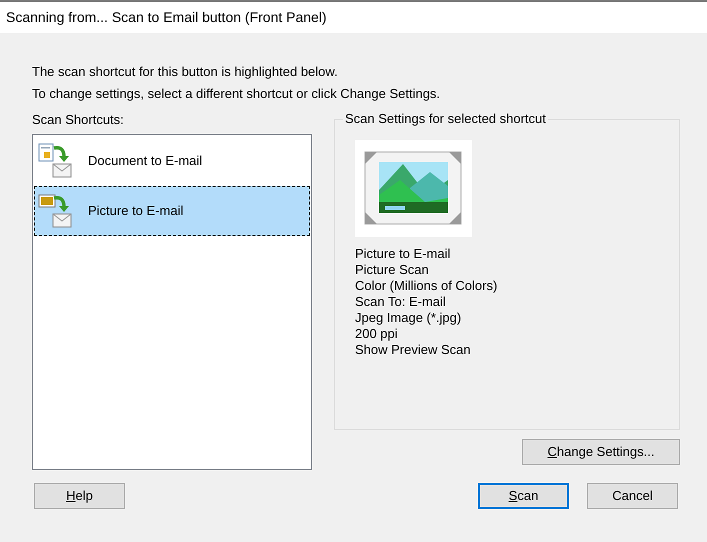  I want to click on settings-group-title: Scan Settings for selected shortcut, so click(445, 119).